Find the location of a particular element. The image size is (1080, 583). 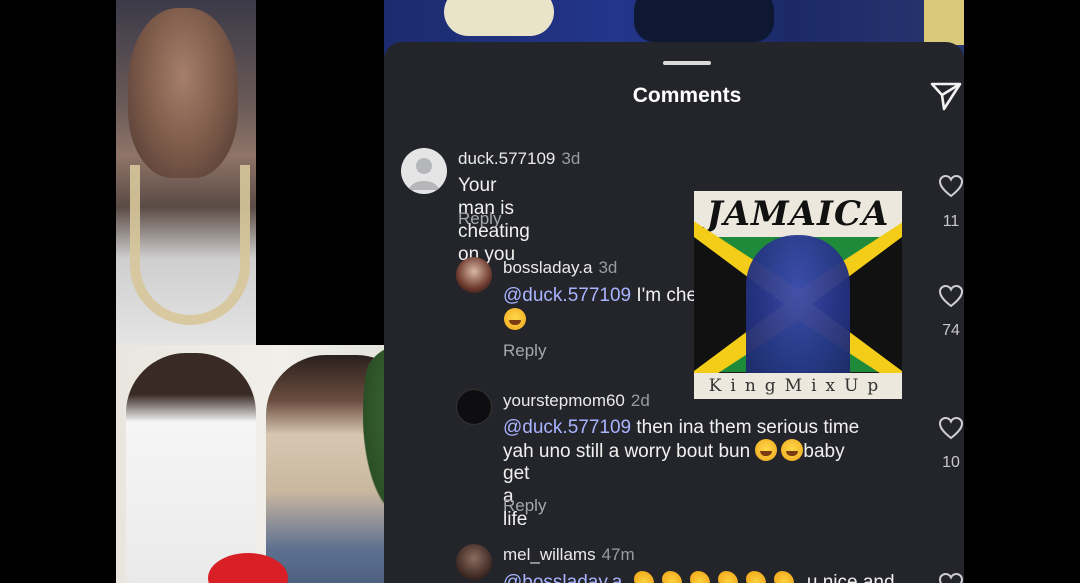

portrait-chain is located at coordinates (190, 245).